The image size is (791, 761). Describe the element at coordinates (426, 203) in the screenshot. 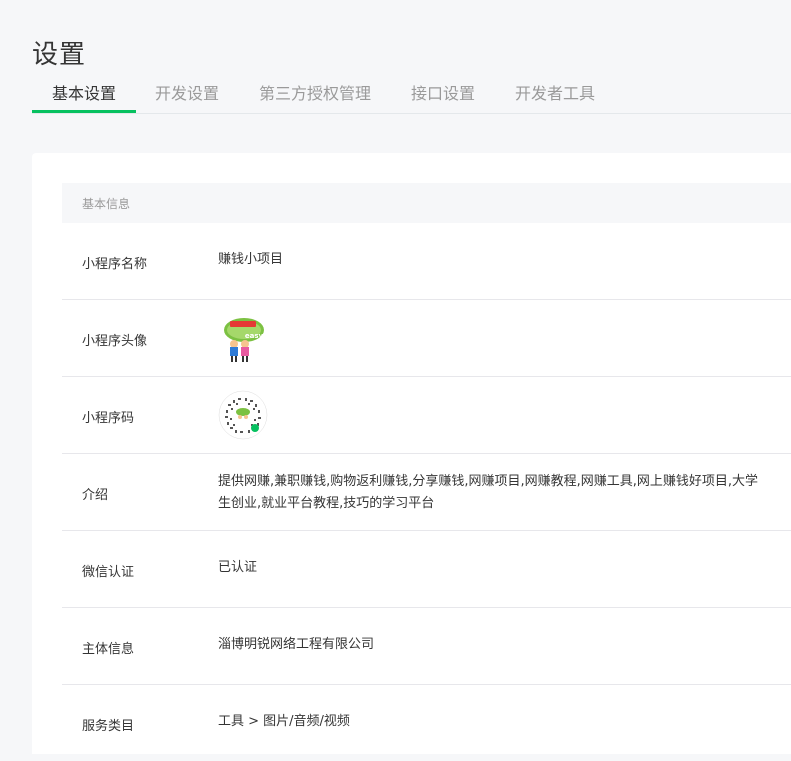

I see `section-header: 基本信息` at that location.